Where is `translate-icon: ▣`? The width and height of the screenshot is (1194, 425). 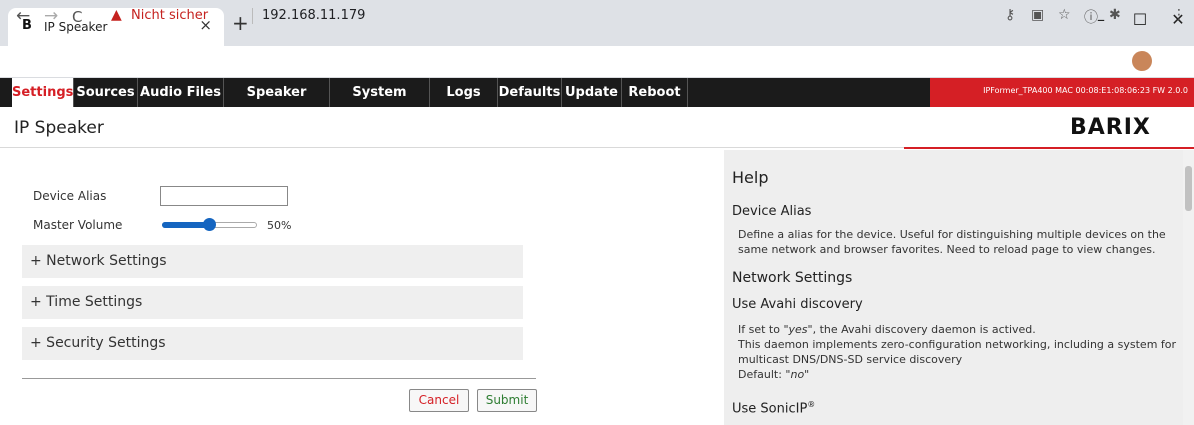 translate-icon: ▣ is located at coordinates (1037, 15).